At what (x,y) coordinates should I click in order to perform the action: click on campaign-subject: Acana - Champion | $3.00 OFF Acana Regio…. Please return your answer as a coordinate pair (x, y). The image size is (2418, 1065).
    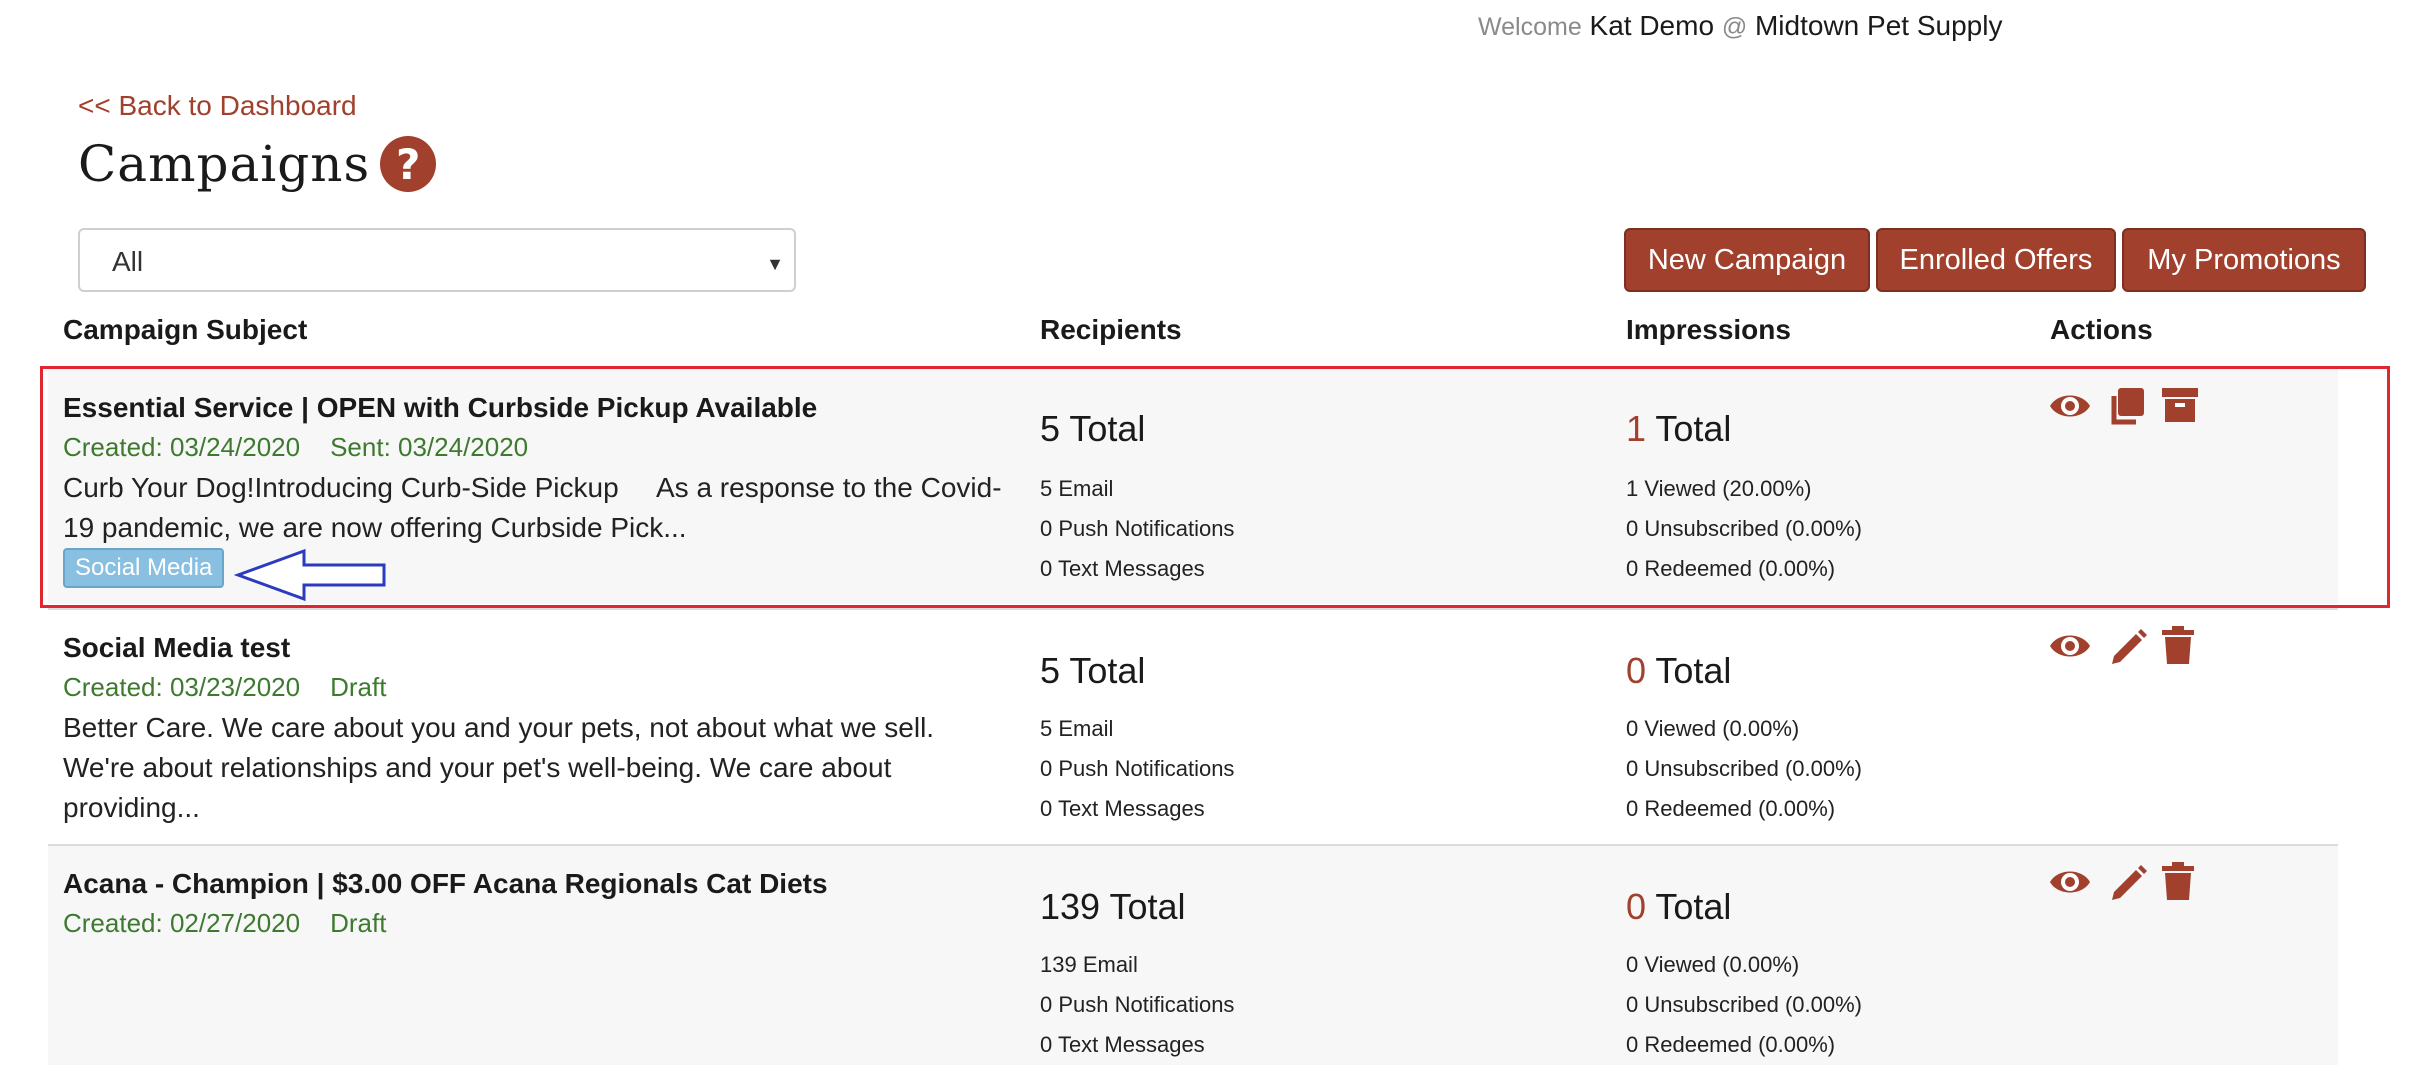
    Looking at the image, I should click on (445, 884).